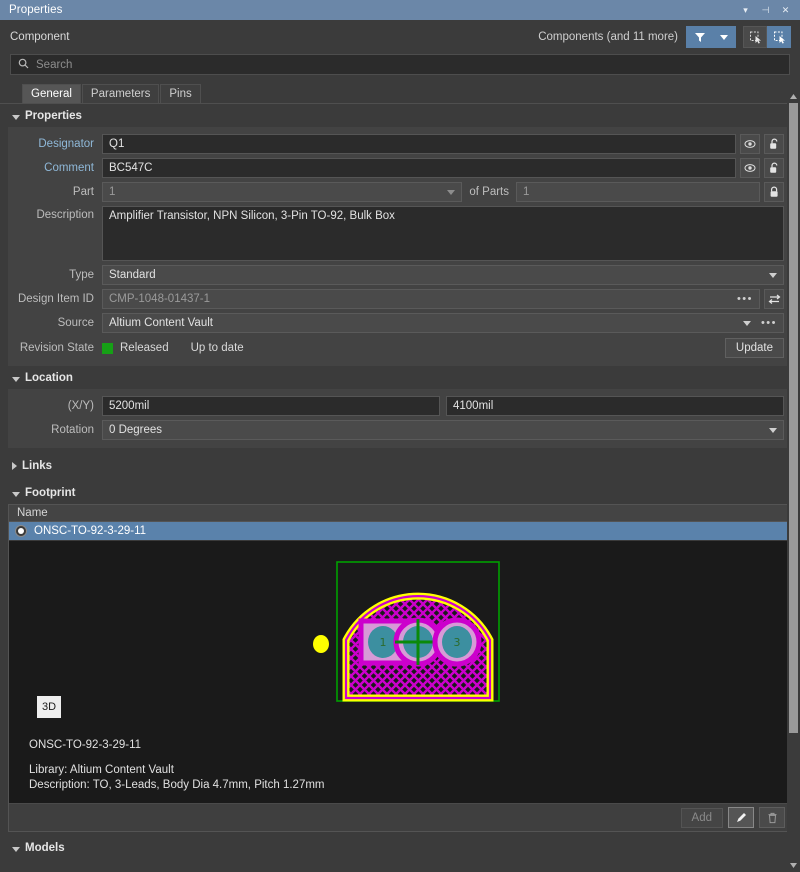 The height and width of the screenshot is (872, 800). I want to click on part-row: Part 1 of Parts 1, so click(400, 192).